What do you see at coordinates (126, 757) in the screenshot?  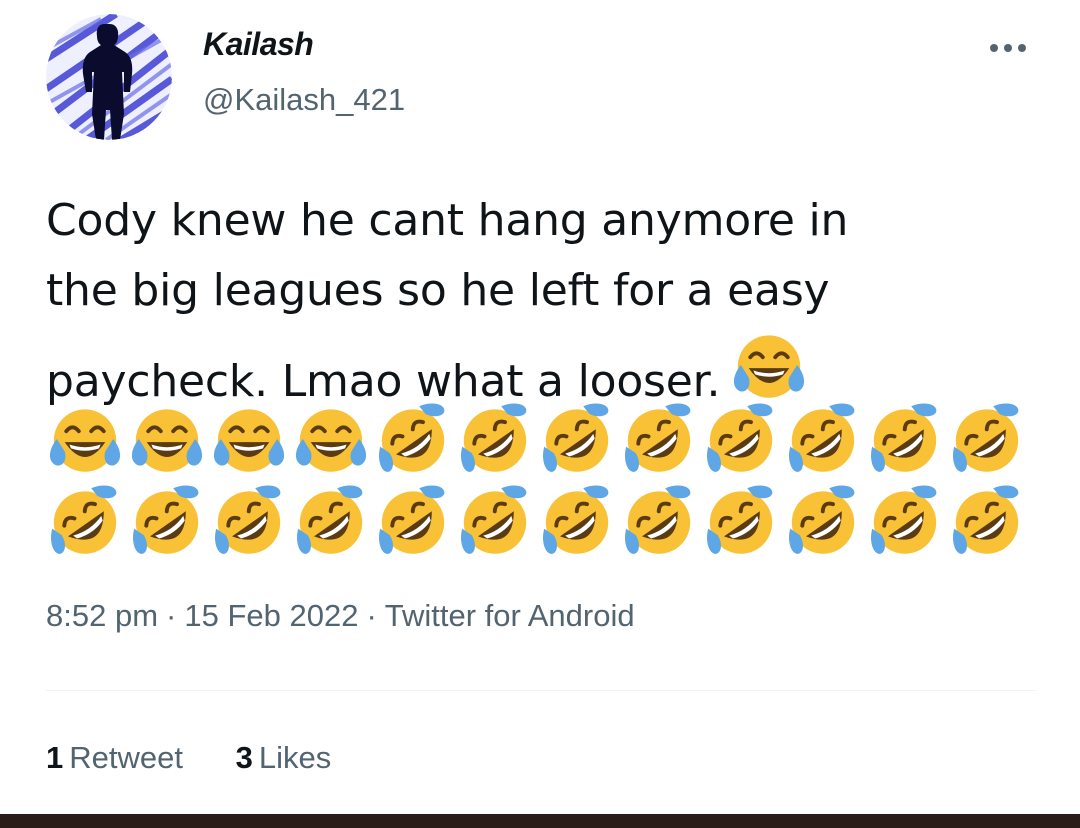 I see `retweet-label: Retweet` at bounding box center [126, 757].